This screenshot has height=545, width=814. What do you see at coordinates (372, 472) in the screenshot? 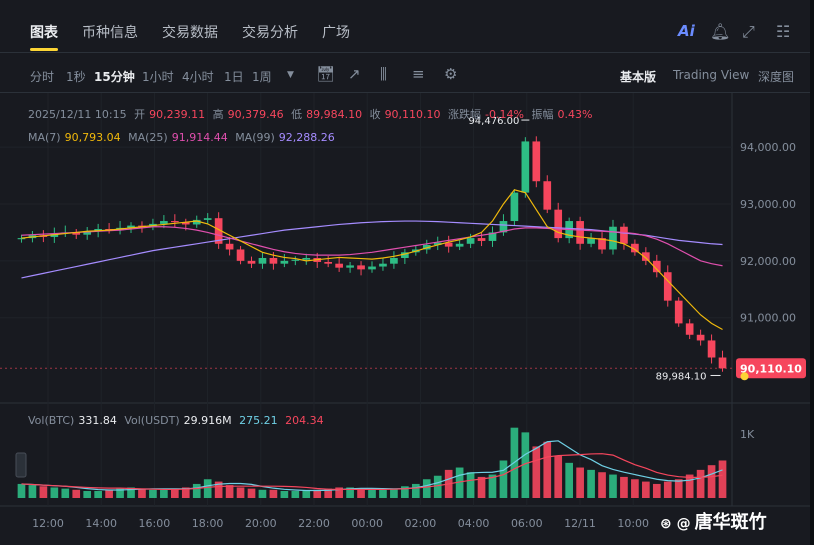
I see `volume-ma2-line` at bounding box center [372, 472].